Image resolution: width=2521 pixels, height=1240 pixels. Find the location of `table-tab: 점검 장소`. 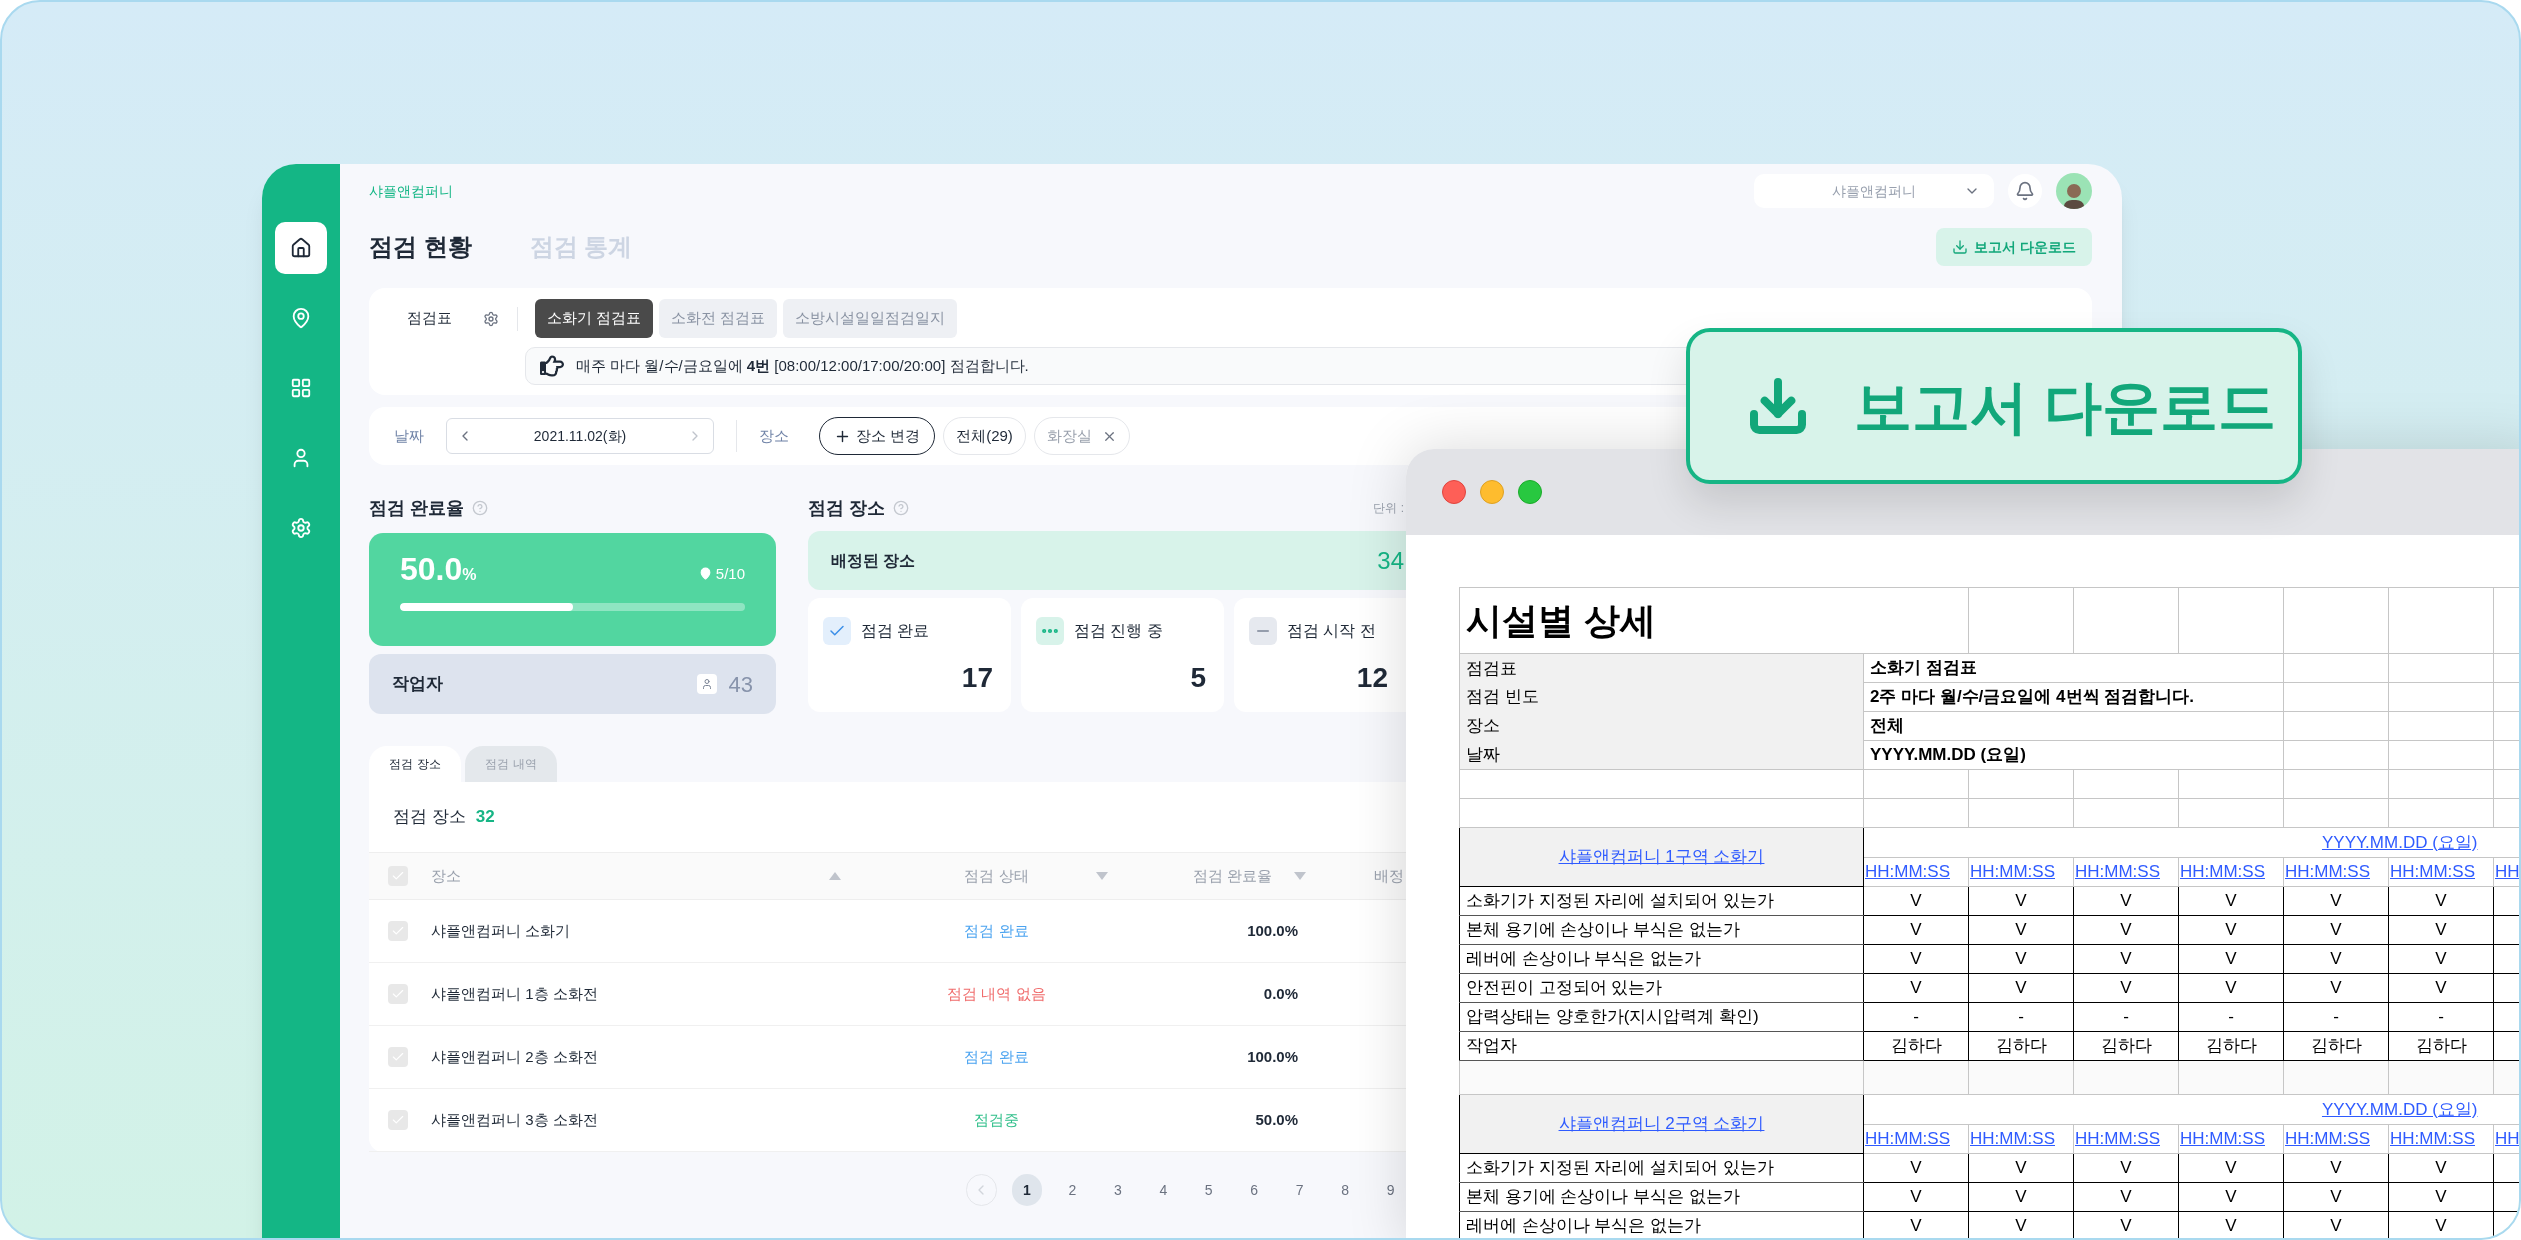

table-tab: 점검 장소 is located at coordinates (415, 764).